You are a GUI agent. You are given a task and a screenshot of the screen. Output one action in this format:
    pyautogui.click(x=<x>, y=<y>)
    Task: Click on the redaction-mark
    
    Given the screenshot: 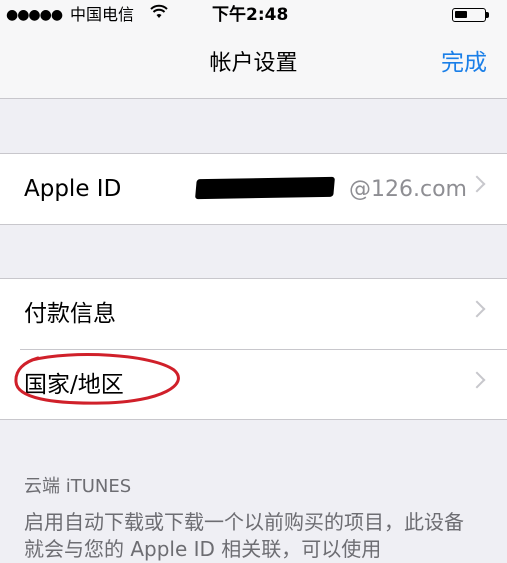 What is the action you would take?
    pyautogui.click(x=265, y=188)
    